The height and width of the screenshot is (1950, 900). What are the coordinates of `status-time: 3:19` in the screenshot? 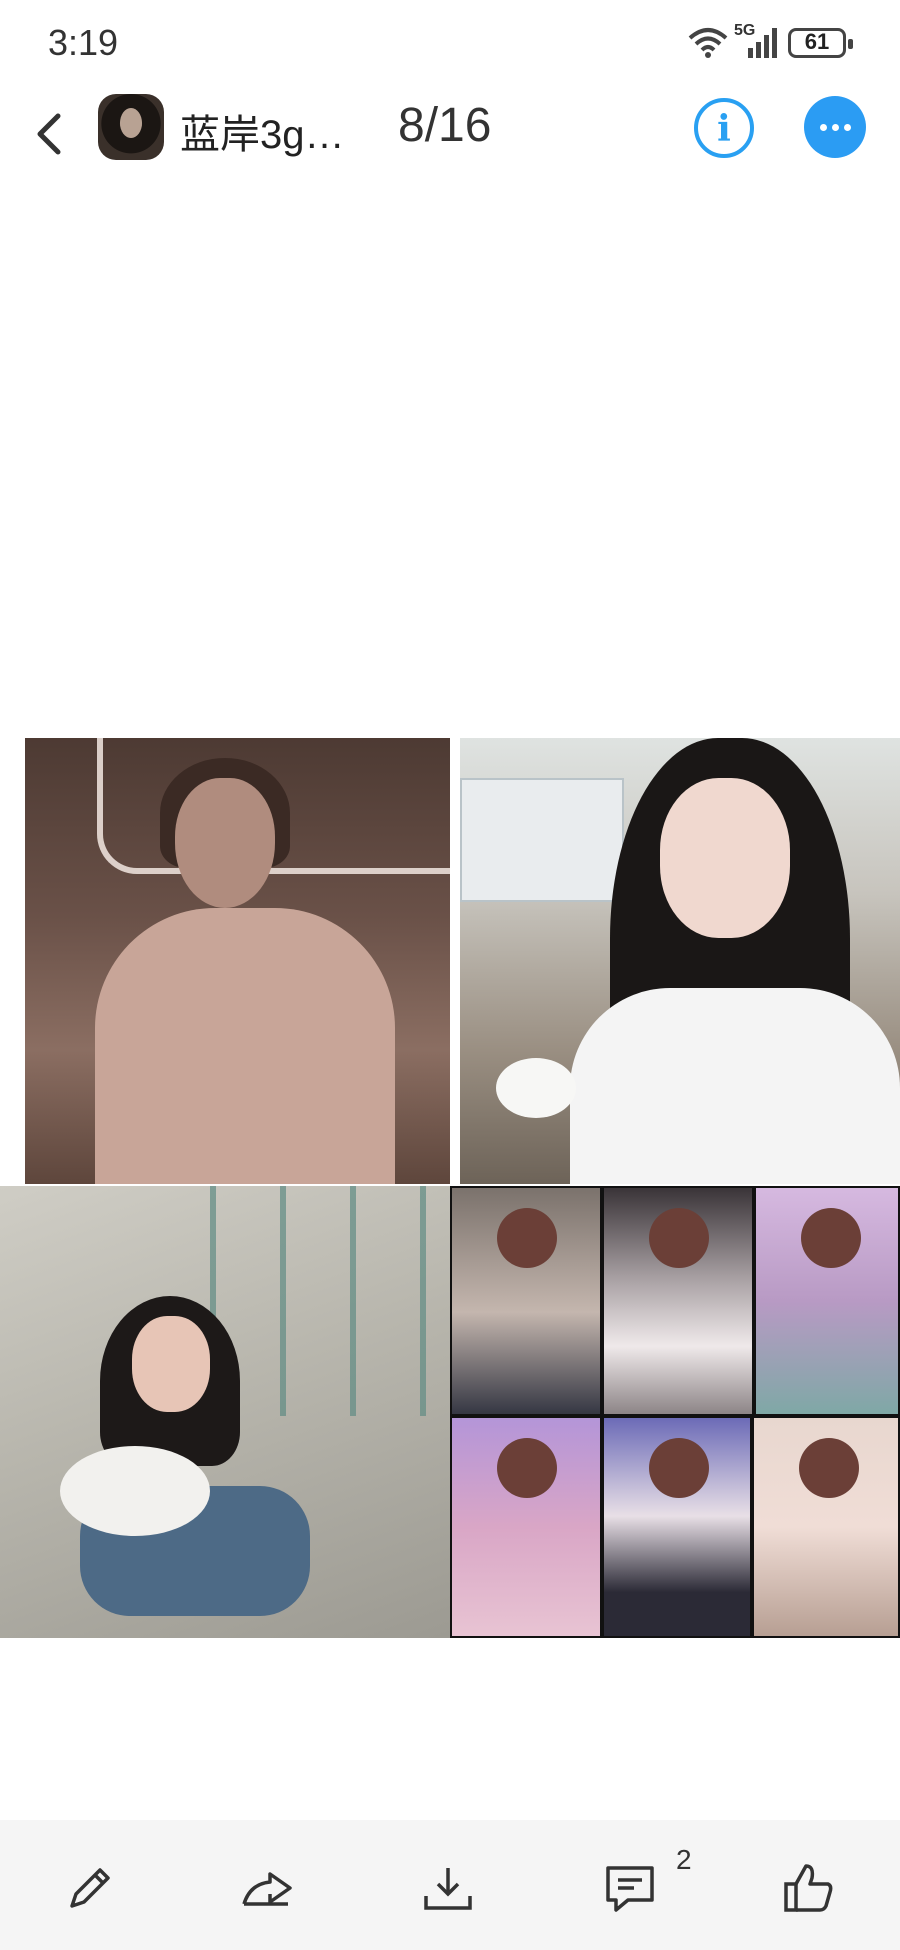 It's located at (83, 42).